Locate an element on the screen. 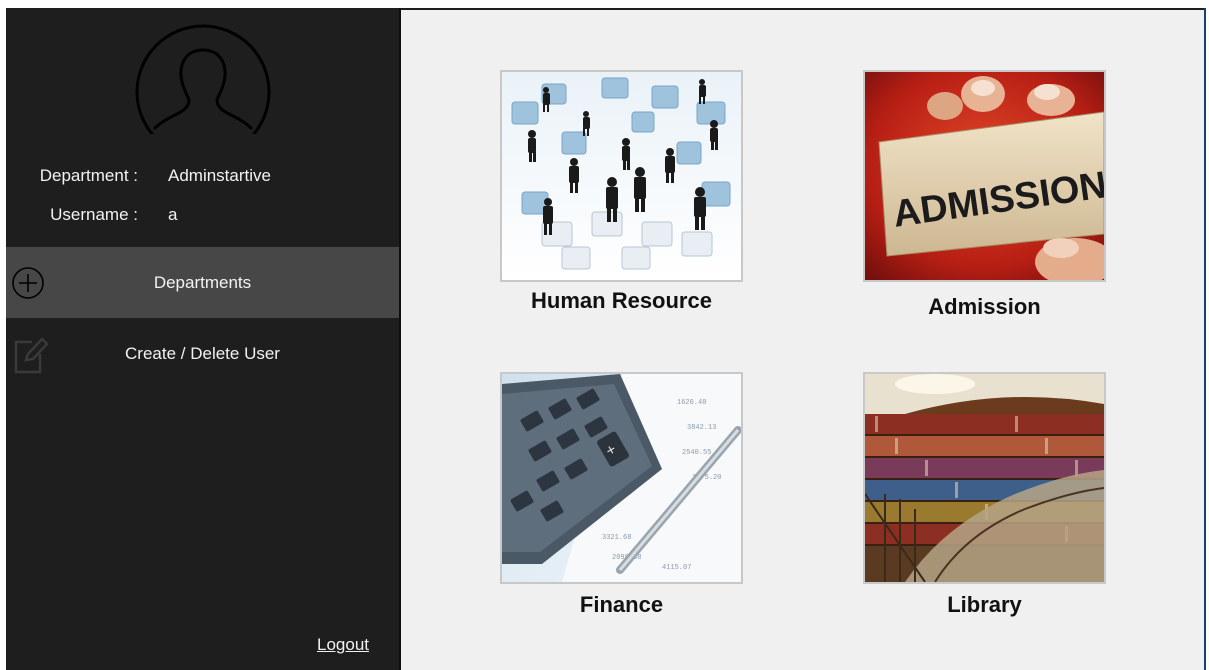 The image size is (1209, 670). department-label: Department : is located at coordinates (88, 175).